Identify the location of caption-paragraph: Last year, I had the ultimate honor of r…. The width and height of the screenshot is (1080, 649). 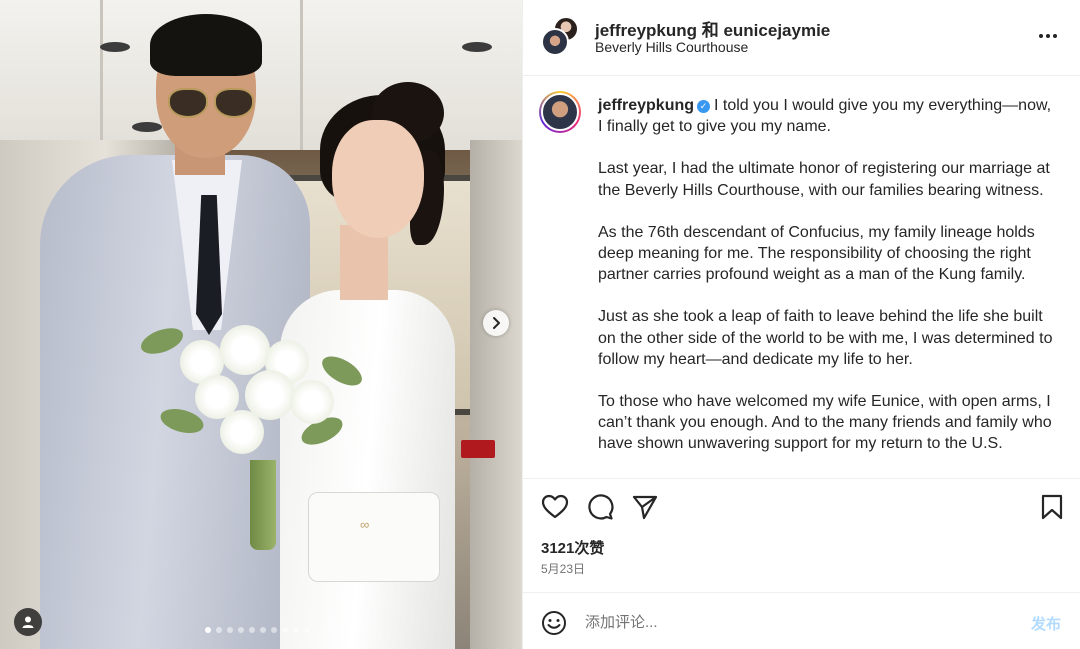
(824, 179).